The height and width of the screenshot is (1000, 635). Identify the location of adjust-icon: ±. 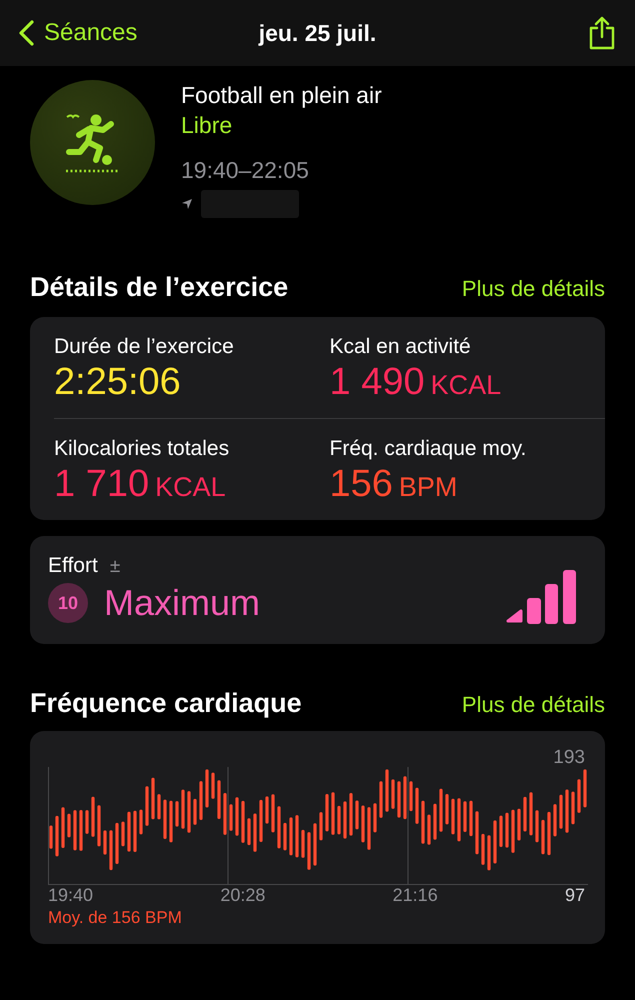
(115, 566).